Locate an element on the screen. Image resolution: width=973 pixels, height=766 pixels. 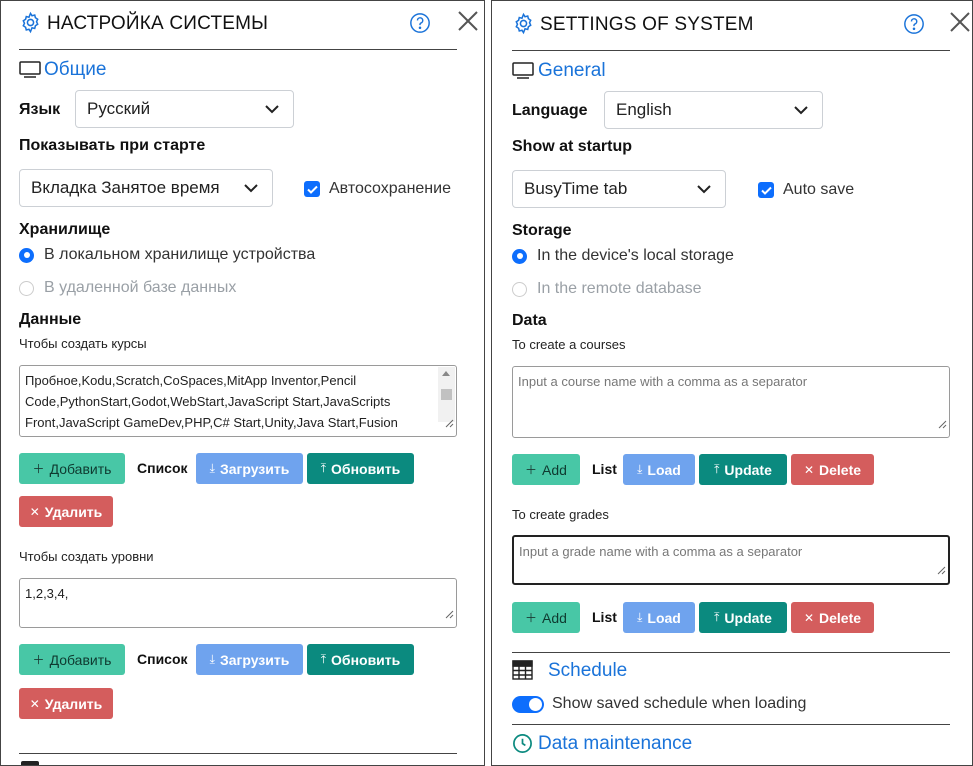
update-courses-button: ⤒ Update is located at coordinates (743, 469).